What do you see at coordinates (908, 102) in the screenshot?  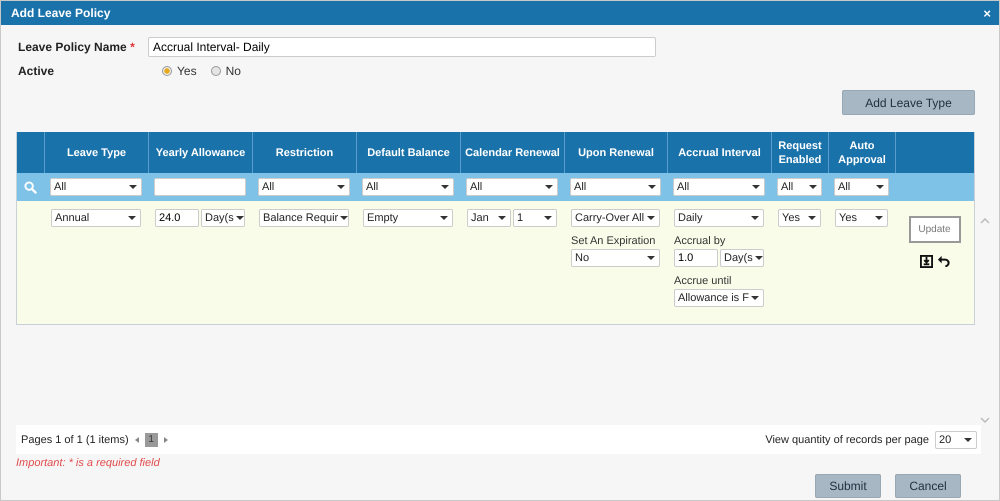 I see `add-leave-type-button: Add Leave Type` at bounding box center [908, 102].